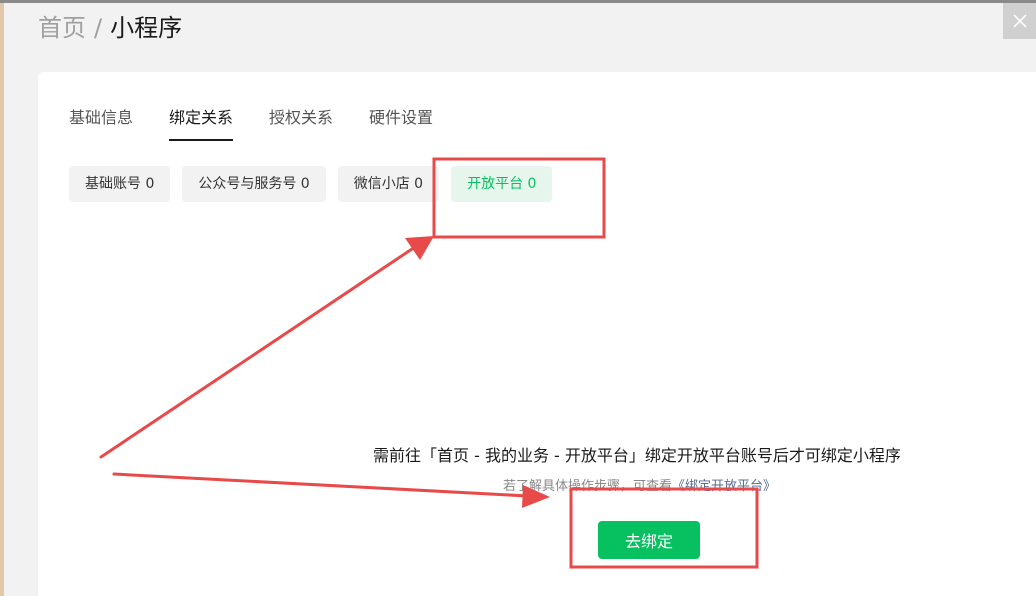 The height and width of the screenshot is (596, 1036). I want to click on close-button, so click(1019, 21).